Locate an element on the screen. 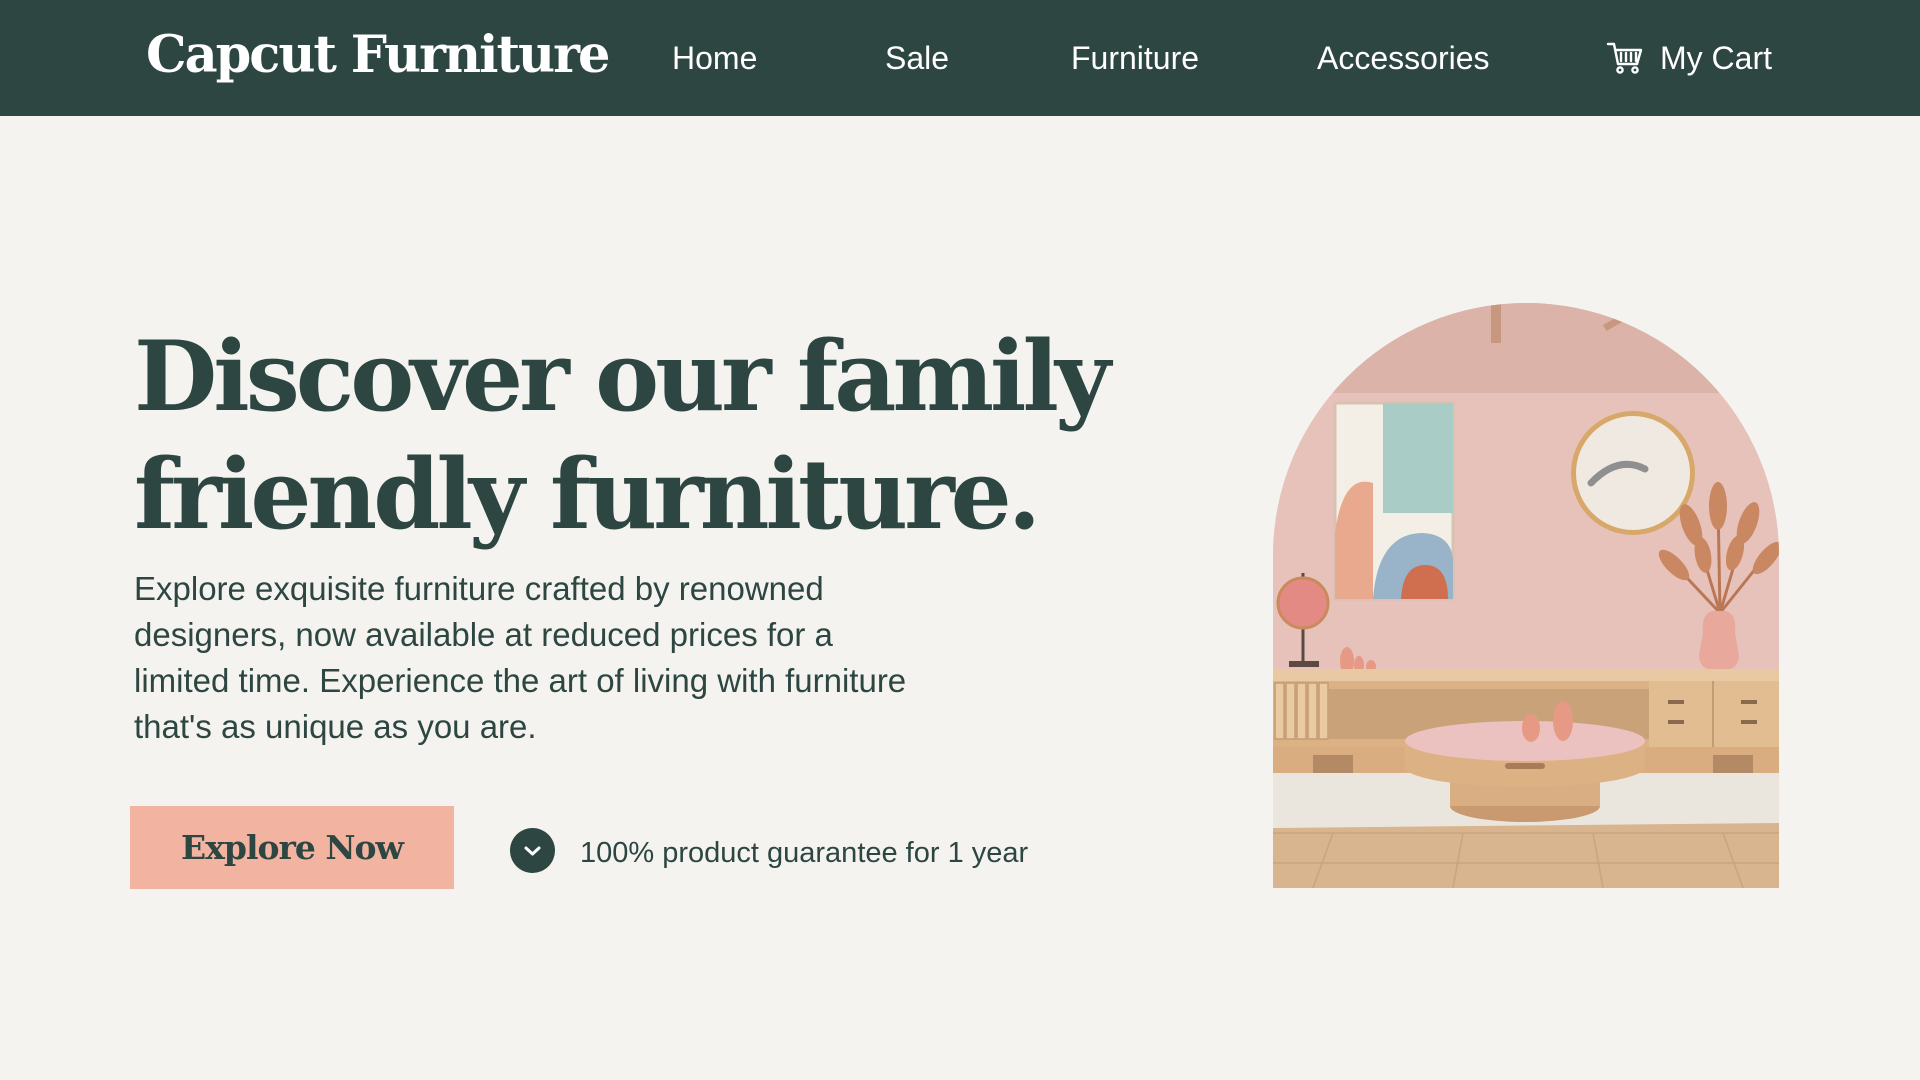  nav-link-sale: Sale is located at coordinates (917, 58).